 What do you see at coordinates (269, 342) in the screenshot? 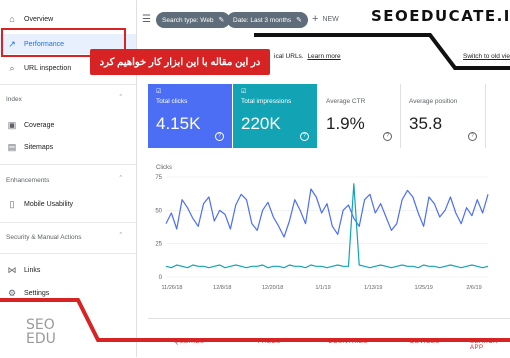
I see `tab-pages: PAGES` at bounding box center [269, 342].